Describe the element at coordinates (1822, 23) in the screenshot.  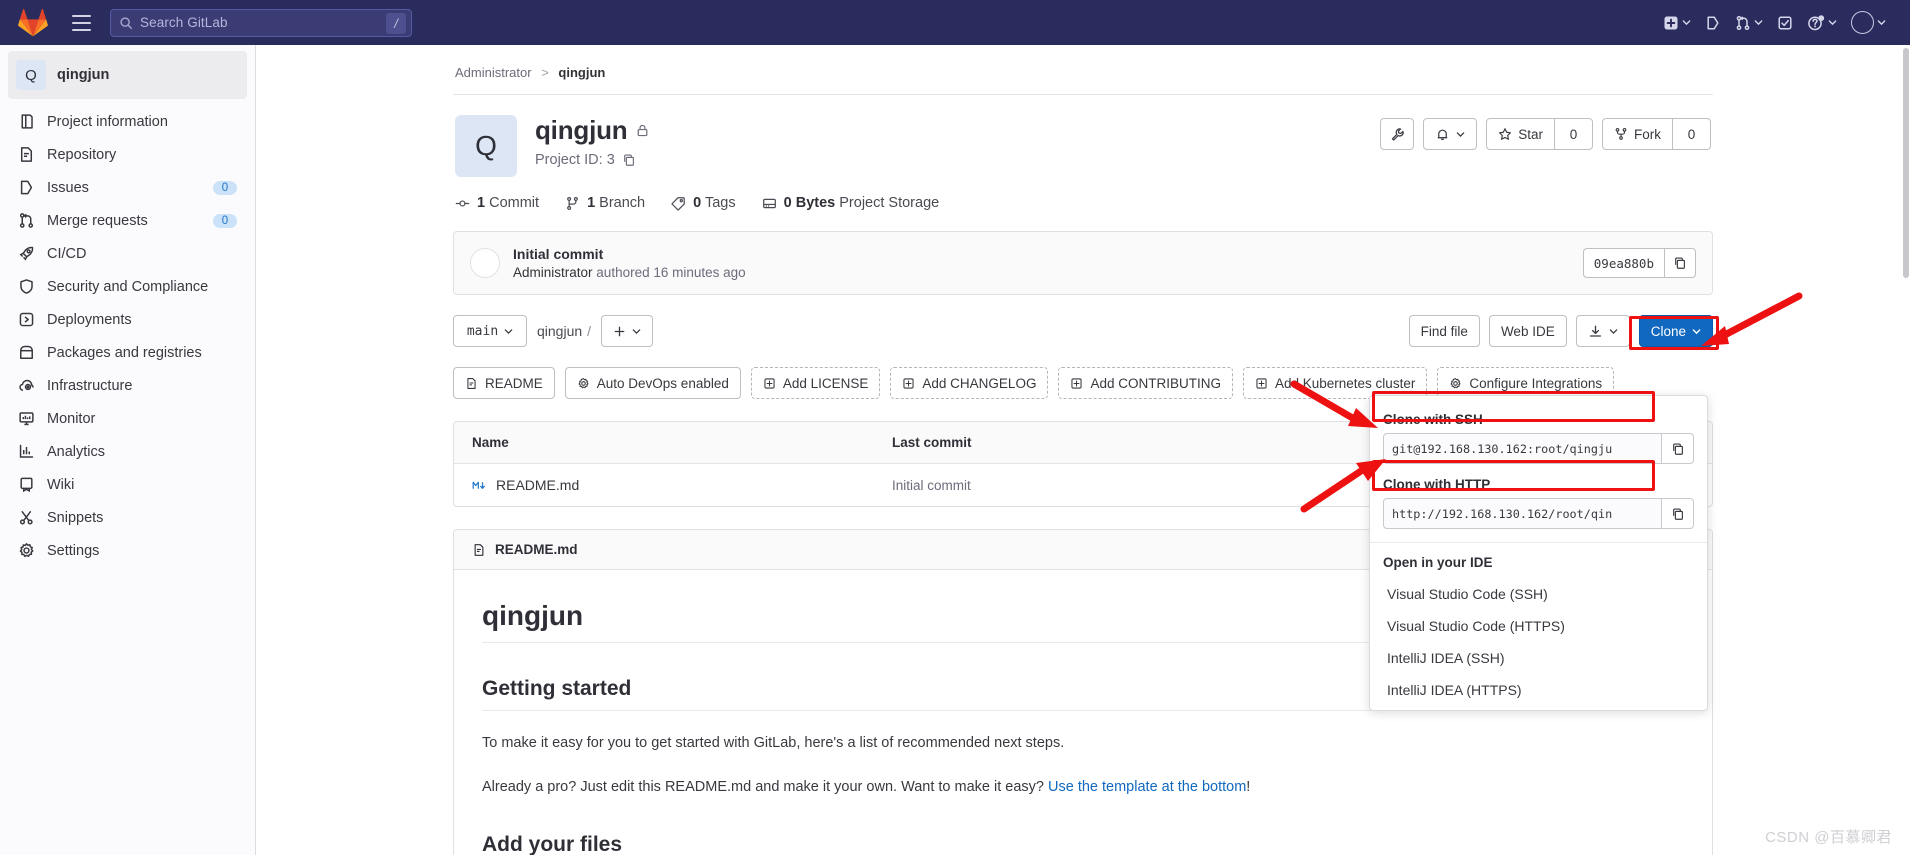
I see `help-menu` at that location.